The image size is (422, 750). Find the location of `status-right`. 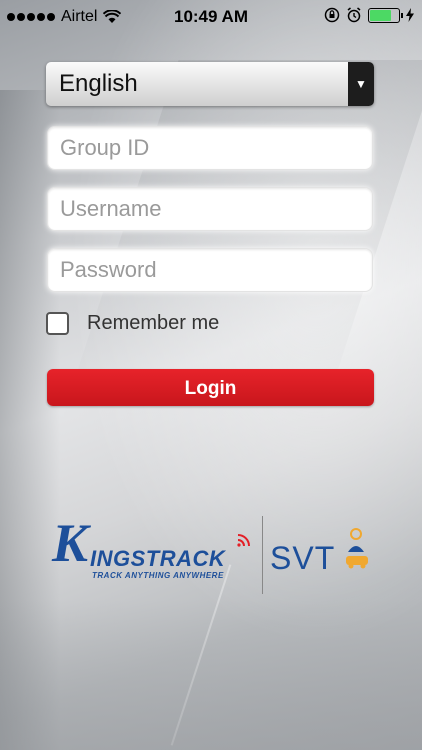

status-right is located at coordinates (369, 15).